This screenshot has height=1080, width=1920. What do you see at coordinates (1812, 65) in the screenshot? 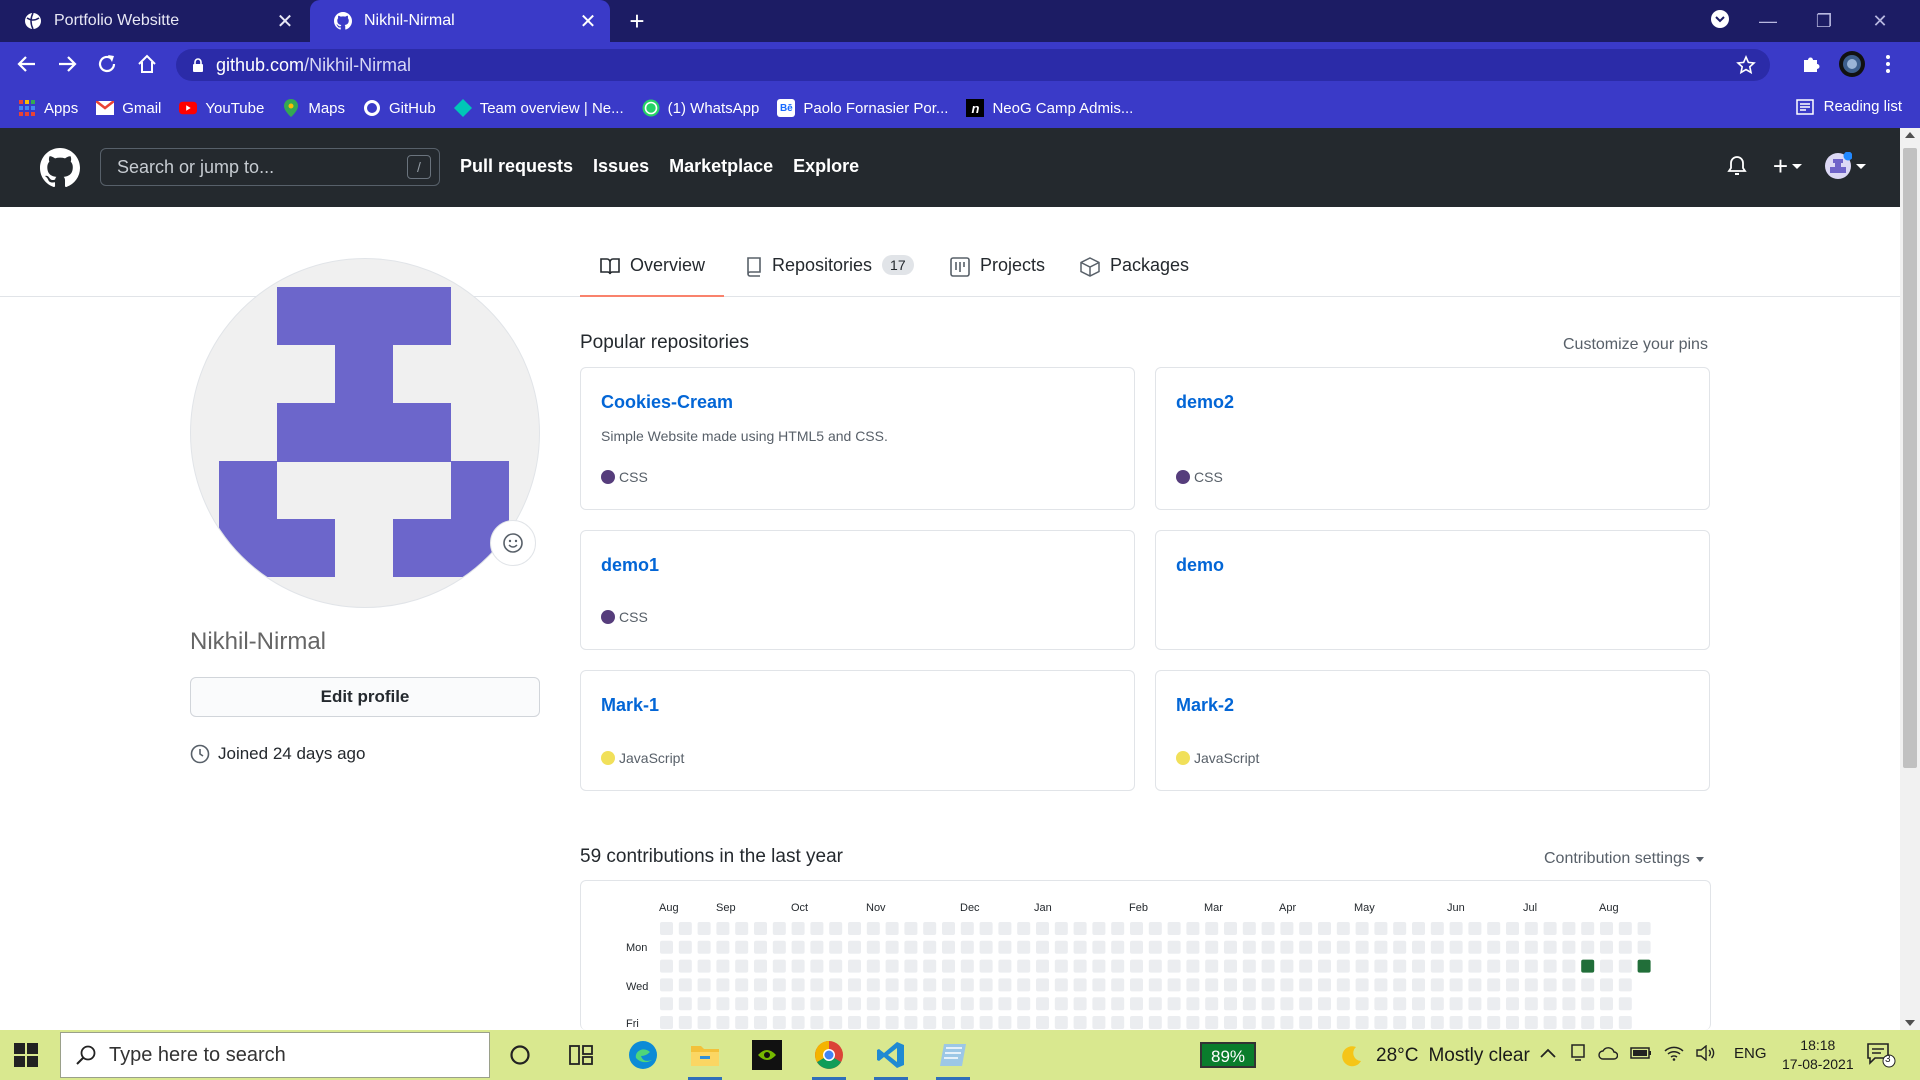
I see `extensions-puzzle-icon` at bounding box center [1812, 65].